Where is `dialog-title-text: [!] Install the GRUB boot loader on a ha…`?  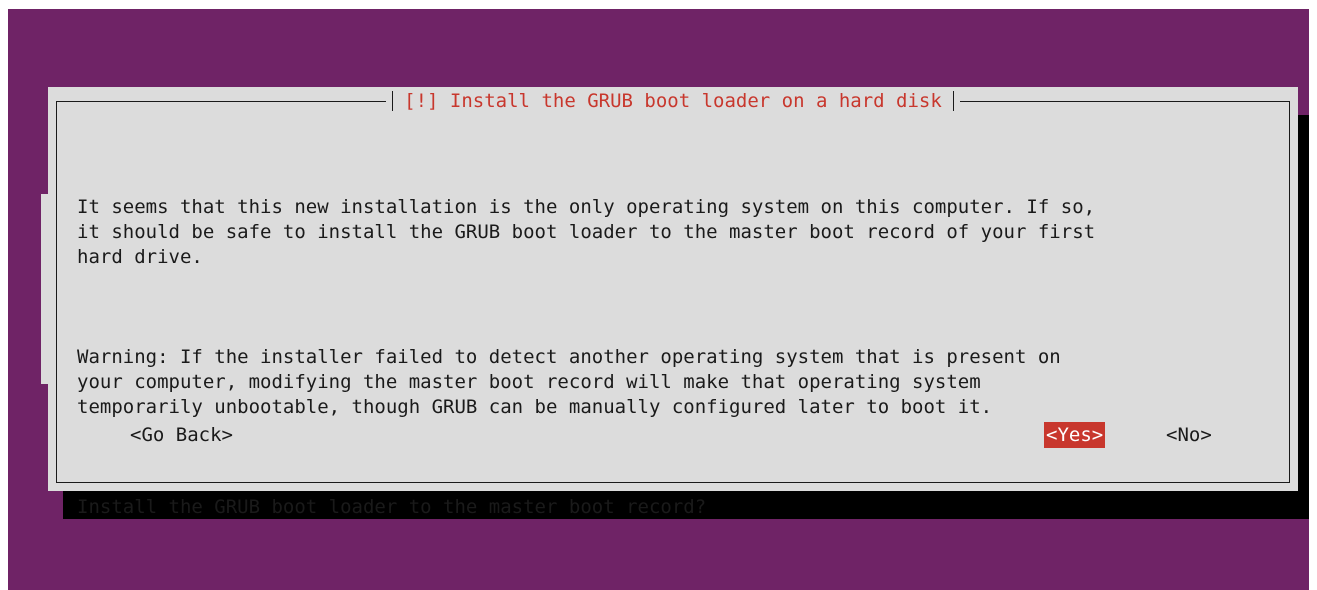 dialog-title-text: [!] Install the GRUB boot loader on a ha… is located at coordinates (673, 101).